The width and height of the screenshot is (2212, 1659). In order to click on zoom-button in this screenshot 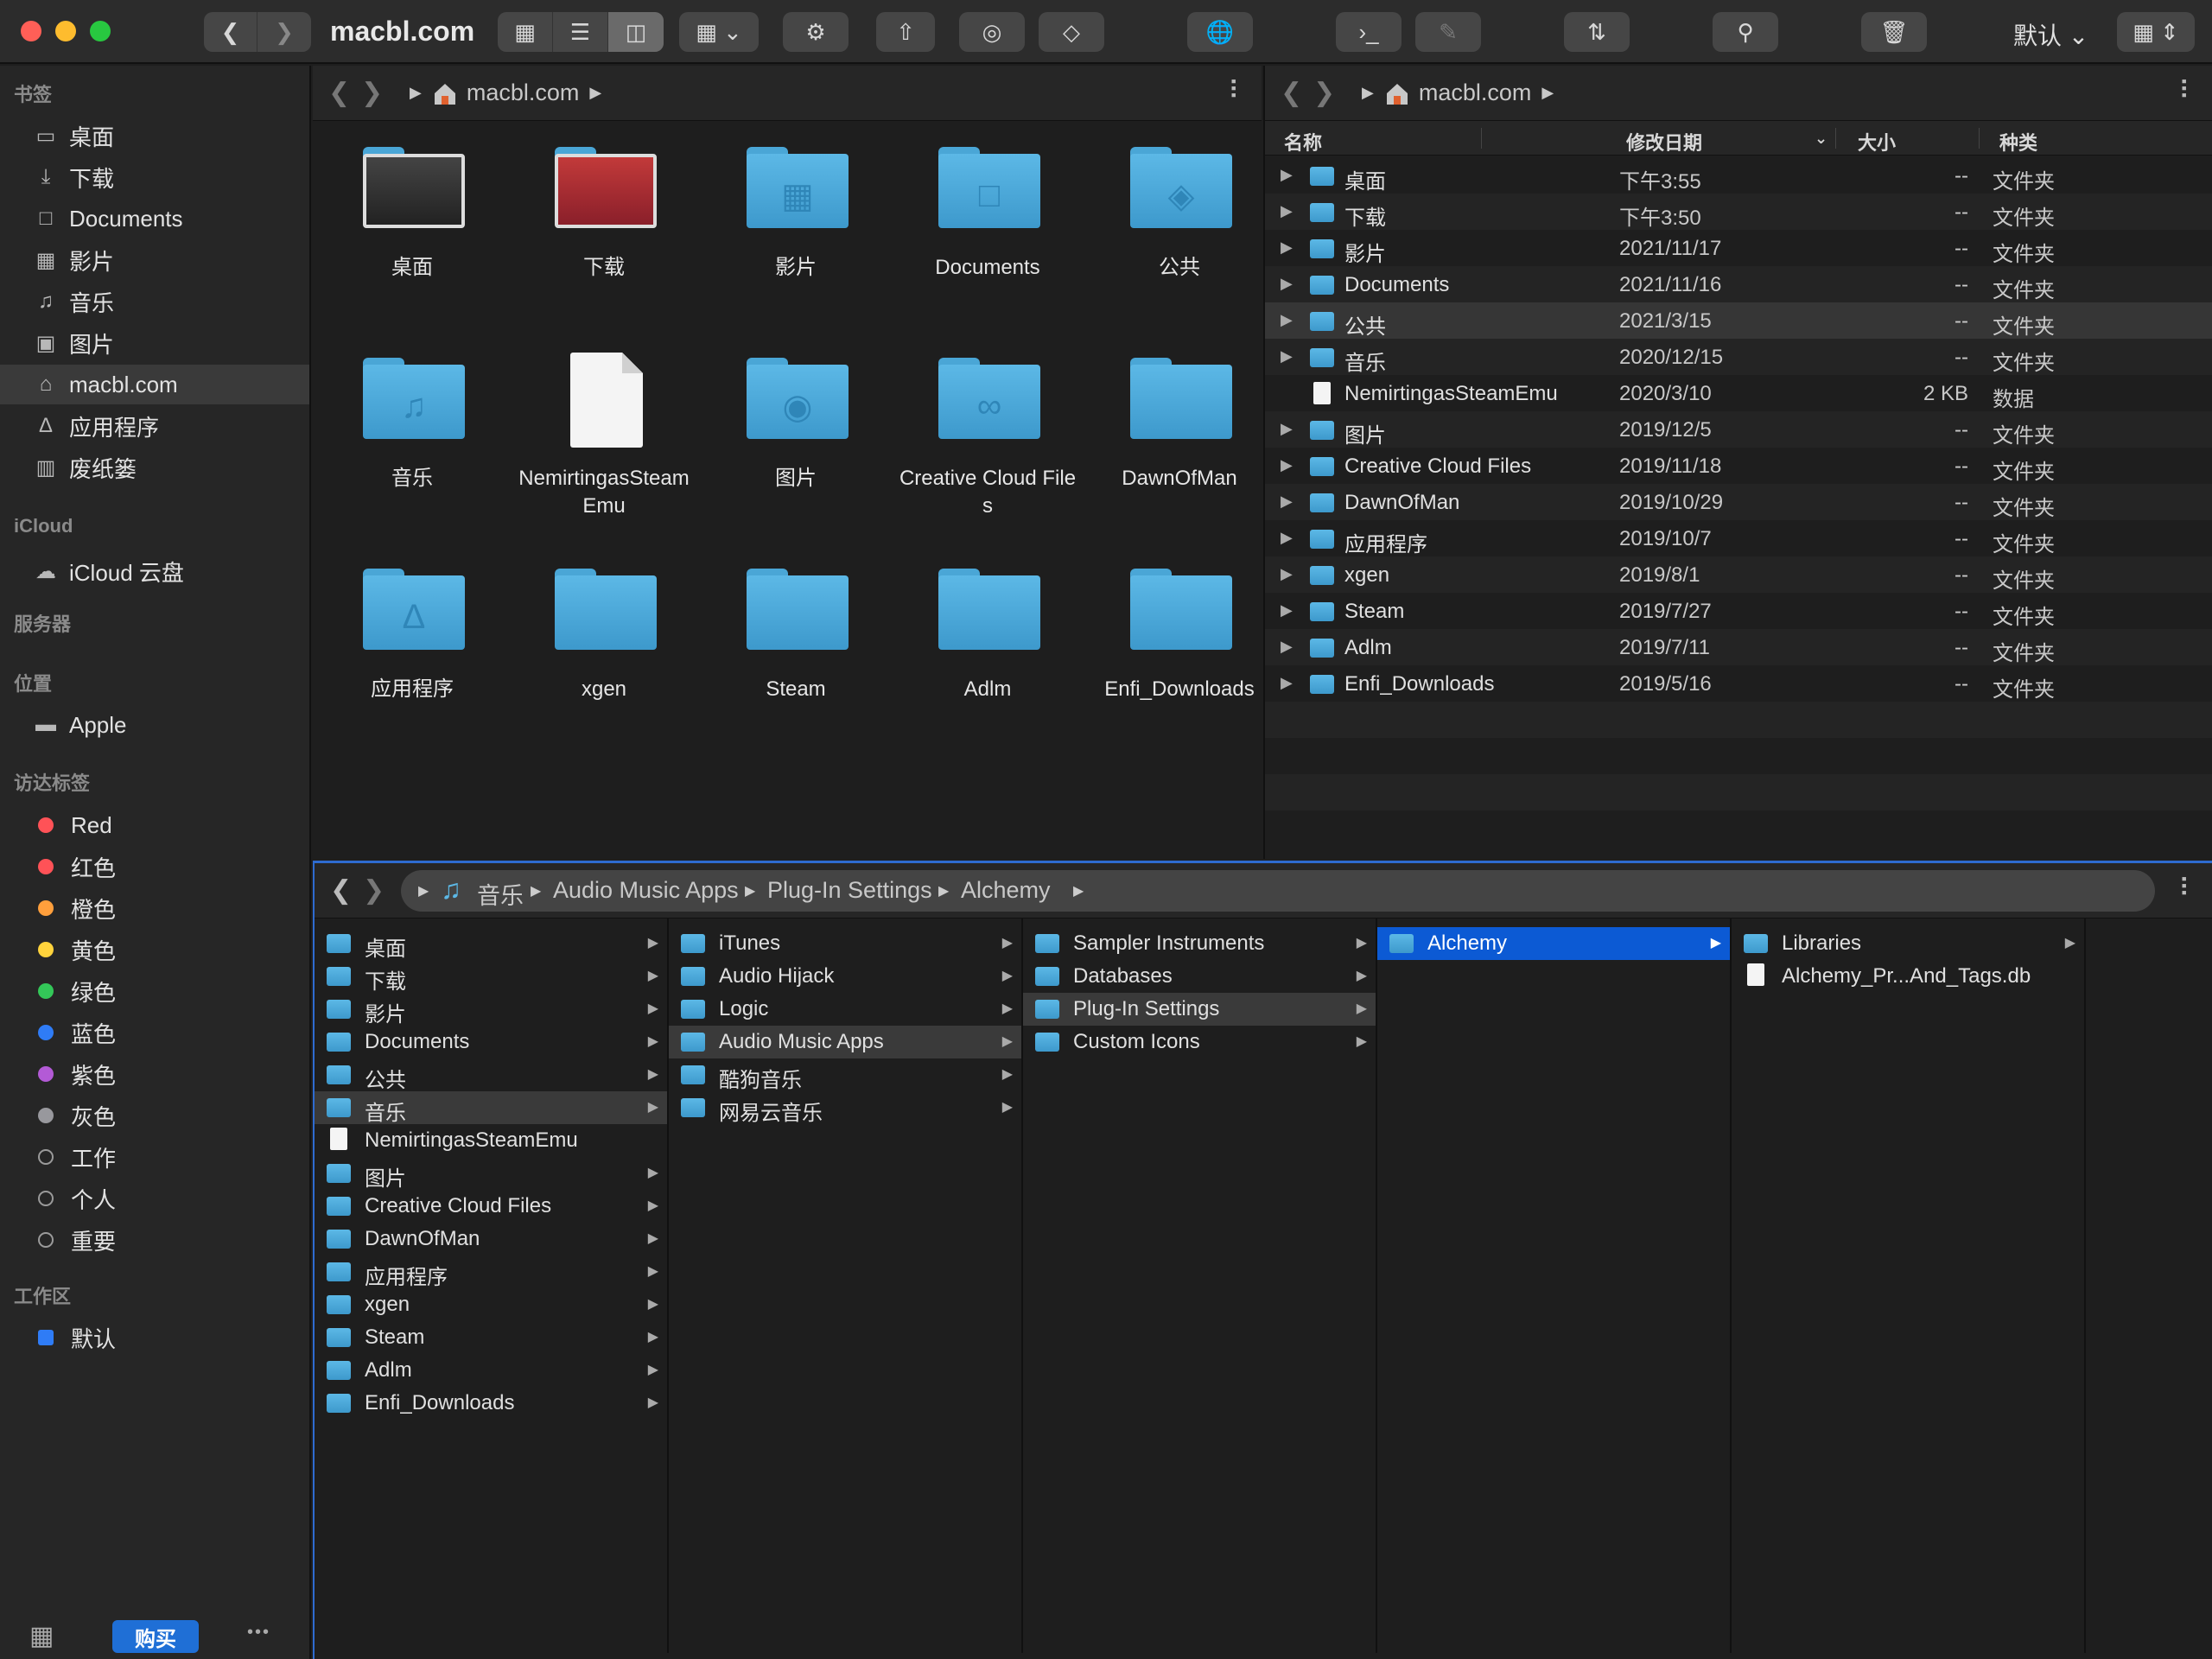, I will do `click(100, 31)`.